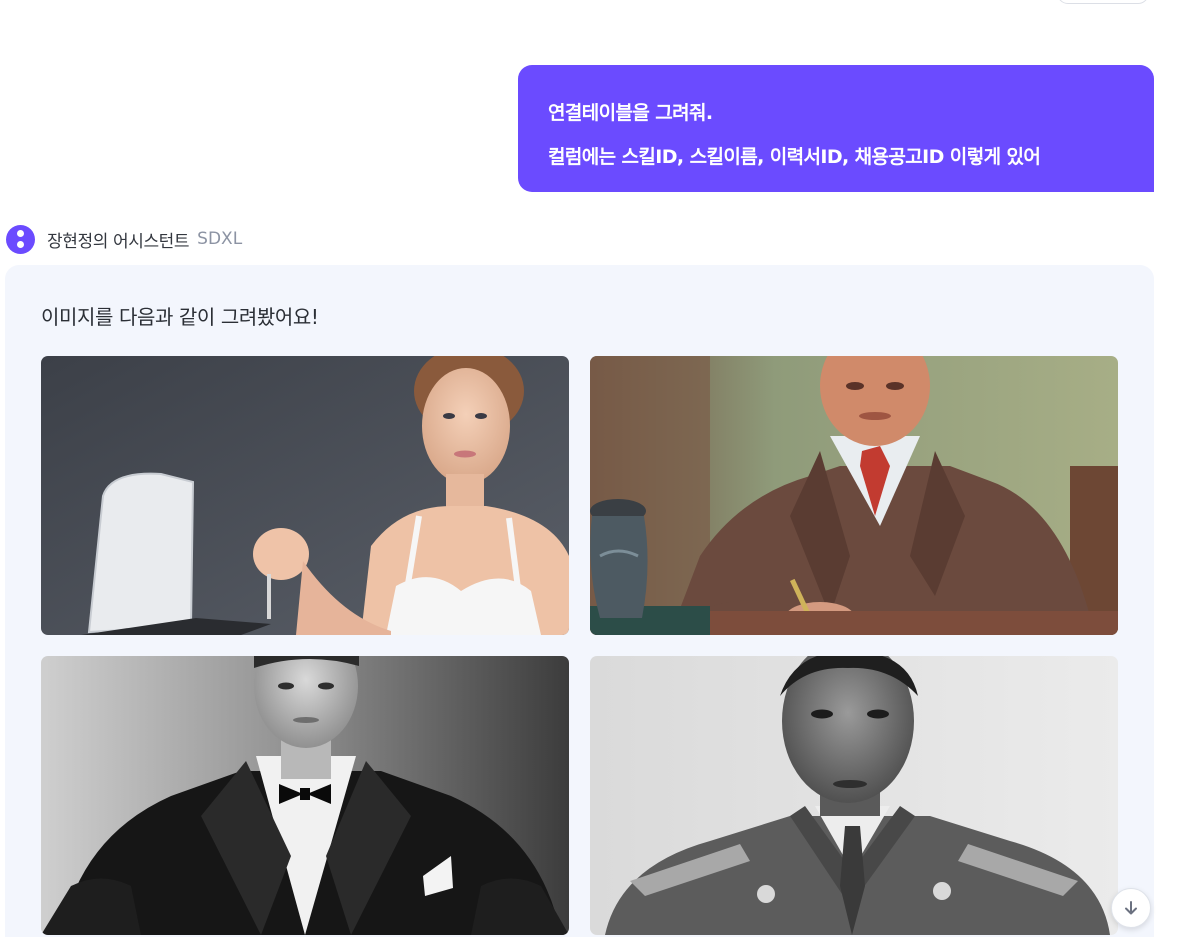 The height and width of the screenshot is (937, 1177). What do you see at coordinates (630, 113) in the screenshot?
I see `user-message-line-1: 연결테이블을 그려줘.` at bounding box center [630, 113].